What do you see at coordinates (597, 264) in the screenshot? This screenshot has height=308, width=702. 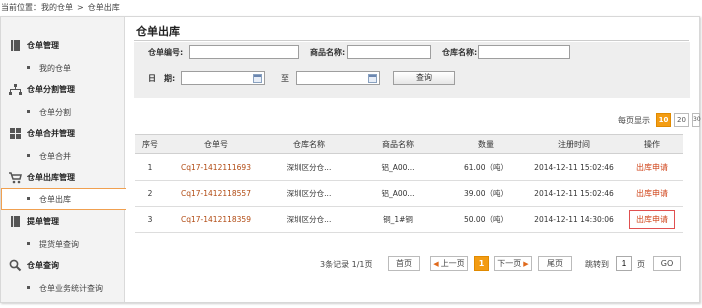 I see `jump-to-label: 跳转到` at bounding box center [597, 264].